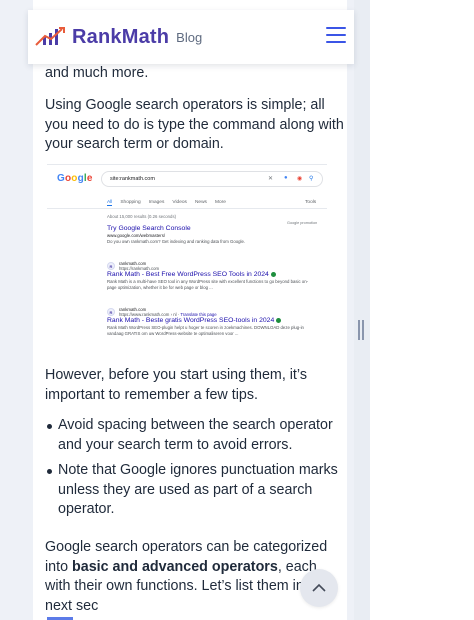 This screenshot has height=620, width=474. What do you see at coordinates (212, 179) in the screenshot?
I see `google-search-box: site:rankmath.com ✕ ● ◉ ⚲` at bounding box center [212, 179].